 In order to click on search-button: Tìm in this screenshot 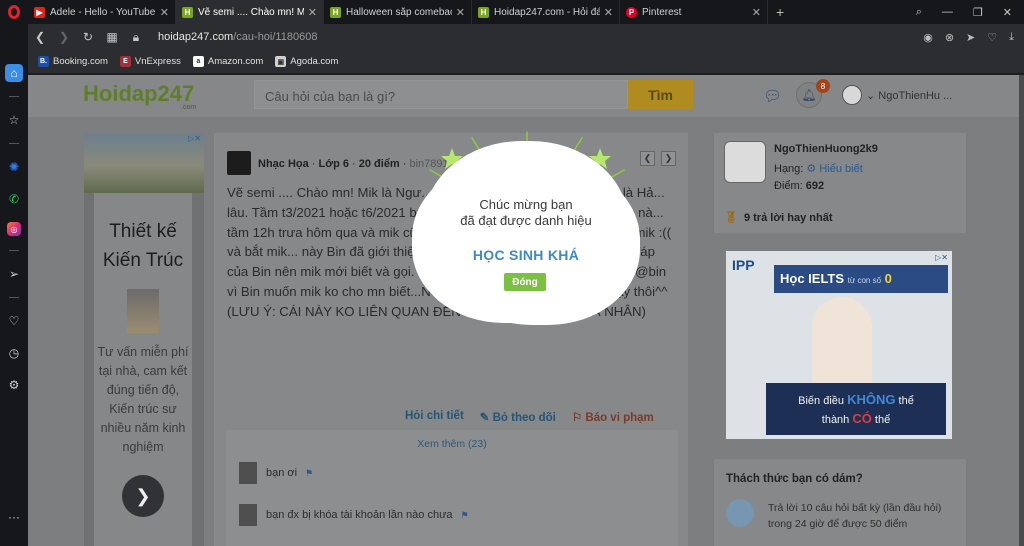, I will do `click(660, 94)`.